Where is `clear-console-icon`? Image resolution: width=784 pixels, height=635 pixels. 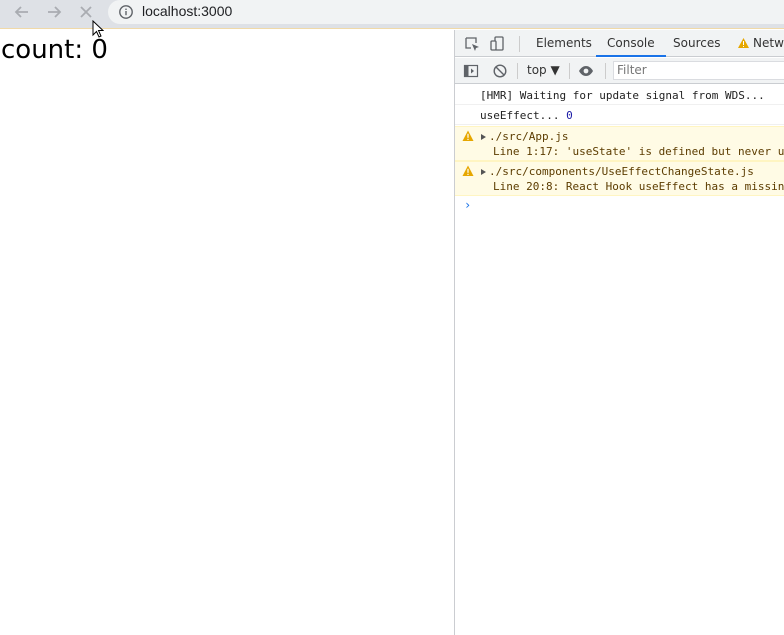 clear-console-icon is located at coordinates (500, 71).